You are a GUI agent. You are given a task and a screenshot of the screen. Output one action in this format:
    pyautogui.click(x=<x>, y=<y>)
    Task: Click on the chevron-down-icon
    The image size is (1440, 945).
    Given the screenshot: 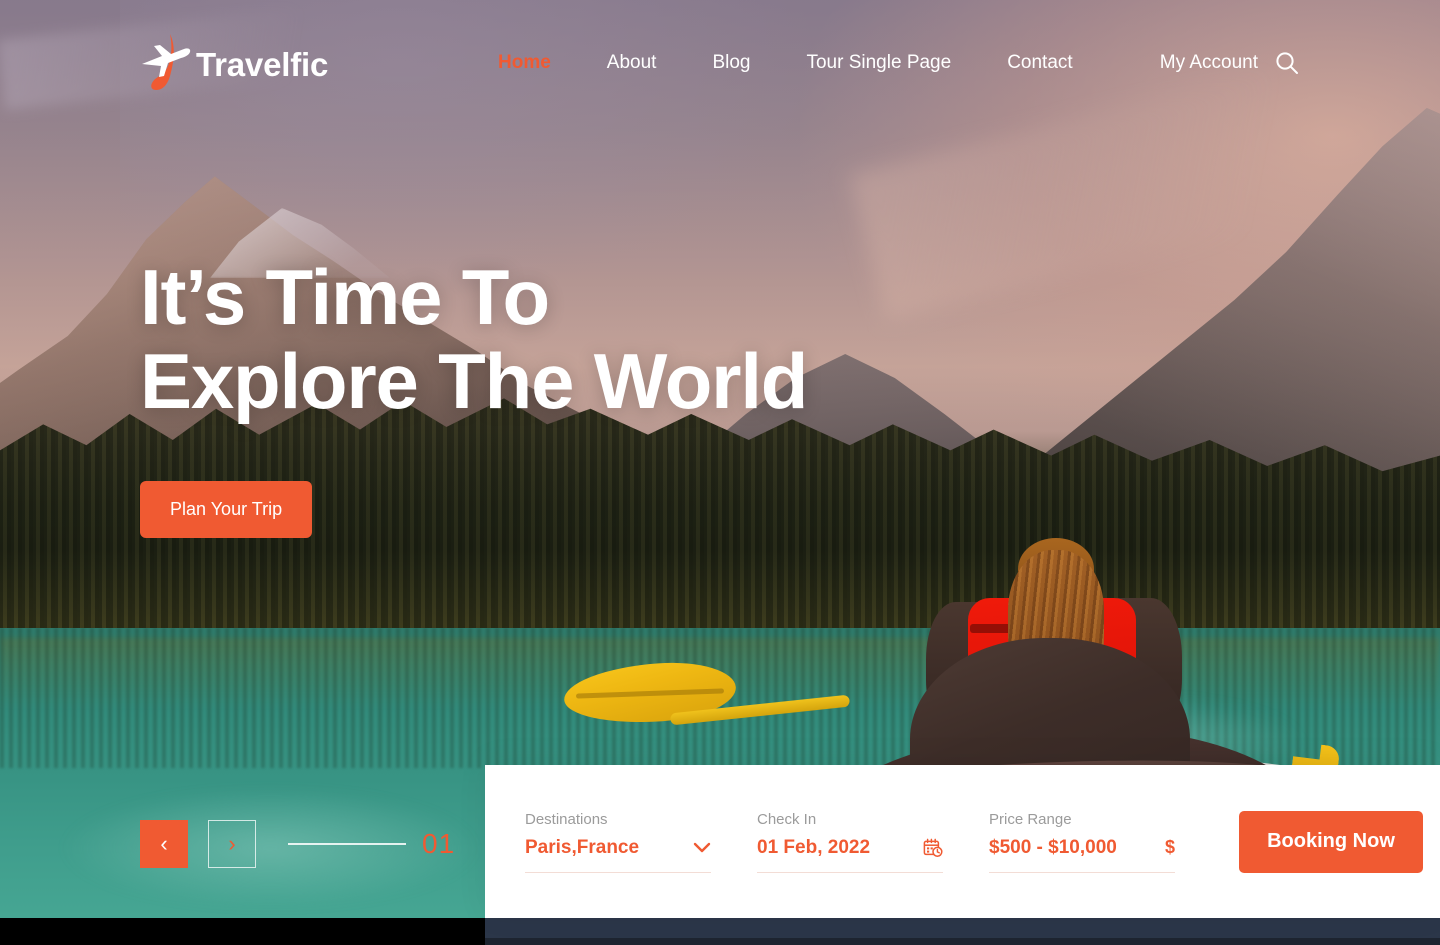 What is the action you would take?
    pyautogui.click(x=702, y=847)
    